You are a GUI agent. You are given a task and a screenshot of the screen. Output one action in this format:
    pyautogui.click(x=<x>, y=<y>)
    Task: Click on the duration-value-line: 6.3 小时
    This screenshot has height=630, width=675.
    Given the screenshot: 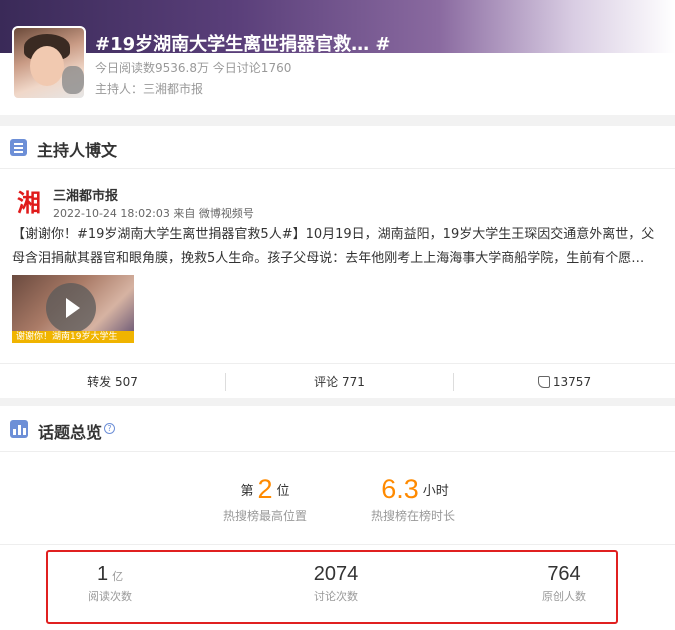 What is the action you would take?
    pyautogui.click(x=413, y=489)
    